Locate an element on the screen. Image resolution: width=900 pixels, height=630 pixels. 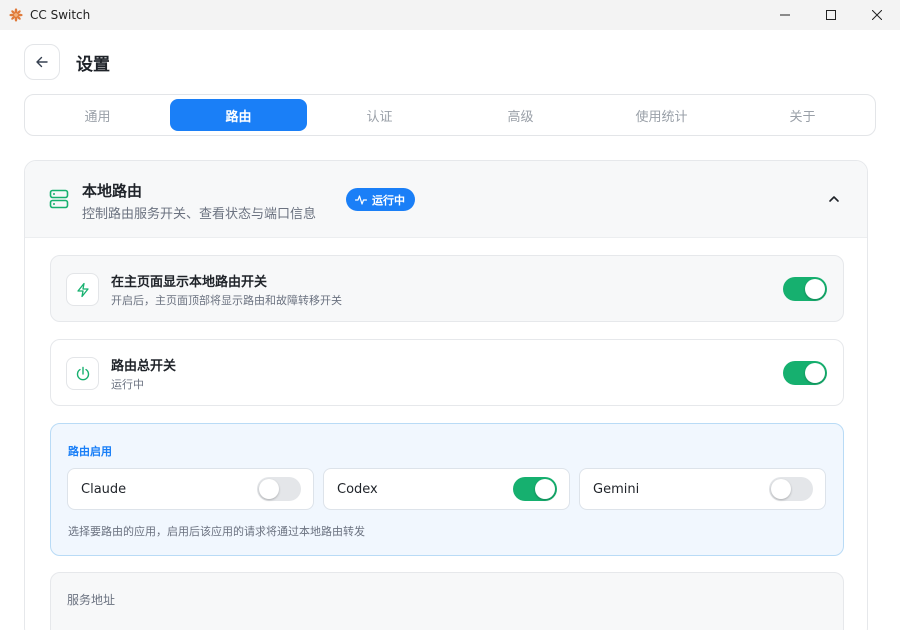
close-button is located at coordinates (877, 15).